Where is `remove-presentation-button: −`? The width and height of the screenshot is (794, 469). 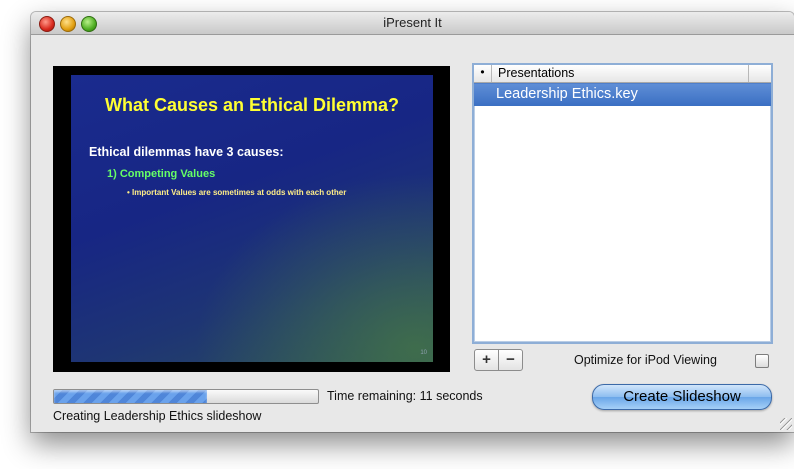
remove-presentation-button: − is located at coordinates (510, 360).